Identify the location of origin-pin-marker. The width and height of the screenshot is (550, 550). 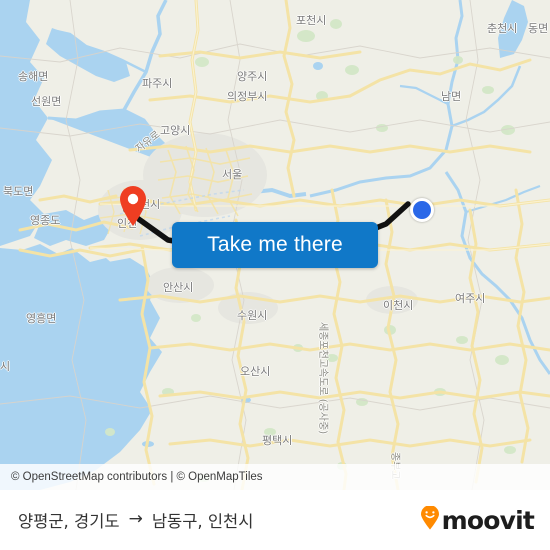
(133, 206).